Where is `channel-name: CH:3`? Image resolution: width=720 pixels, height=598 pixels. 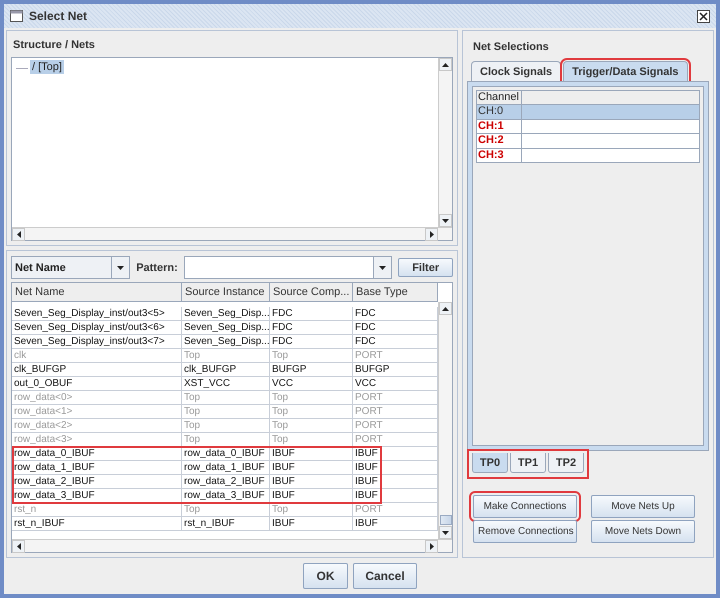 channel-name: CH:3 is located at coordinates (499, 155).